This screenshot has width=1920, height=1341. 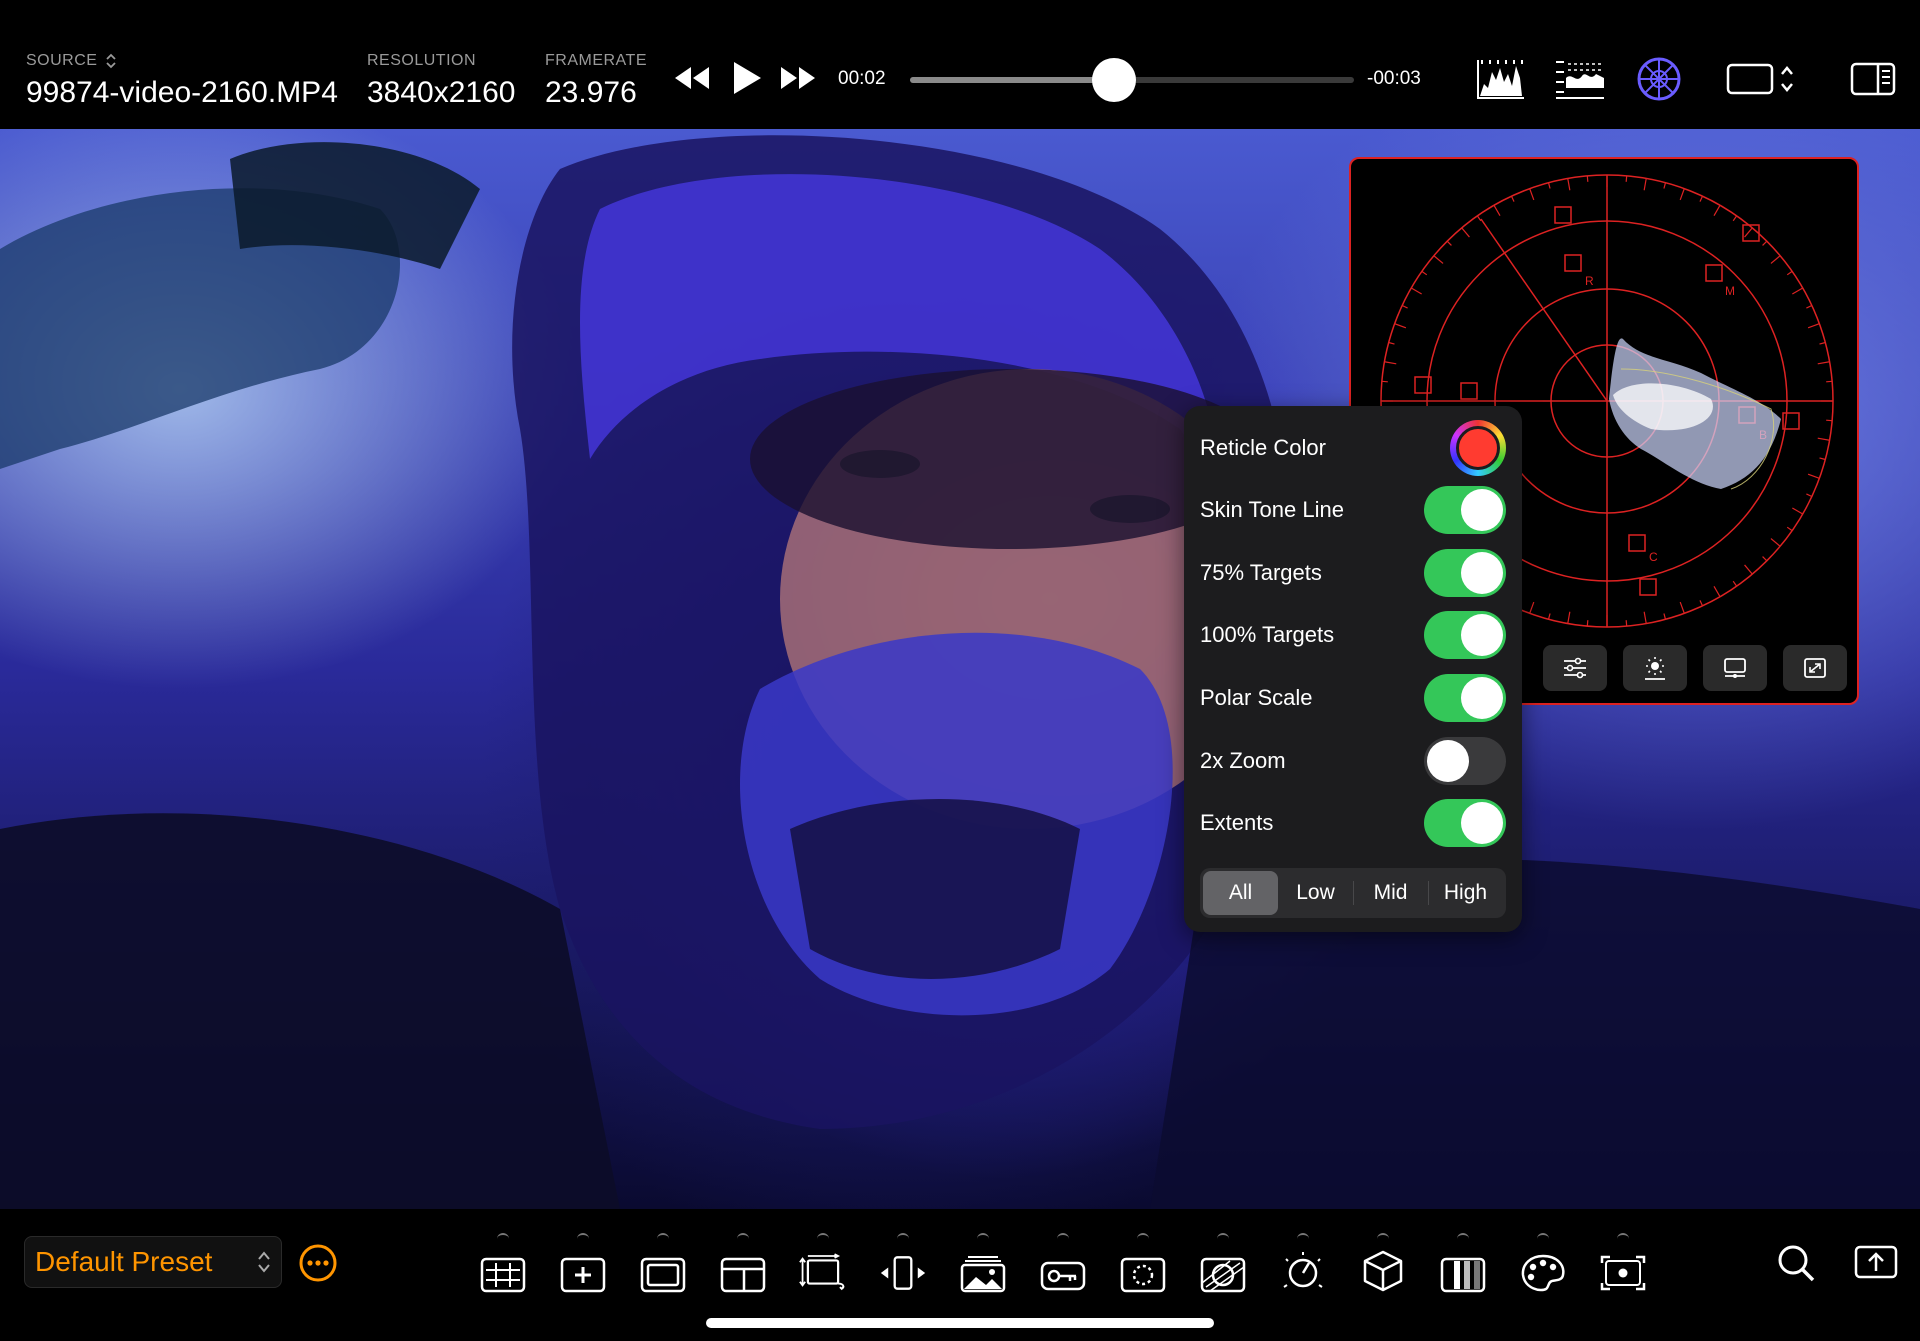 What do you see at coordinates (1796, 1263) in the screenshot?
I see `search-icon` at bounding box center [1796, 1263].